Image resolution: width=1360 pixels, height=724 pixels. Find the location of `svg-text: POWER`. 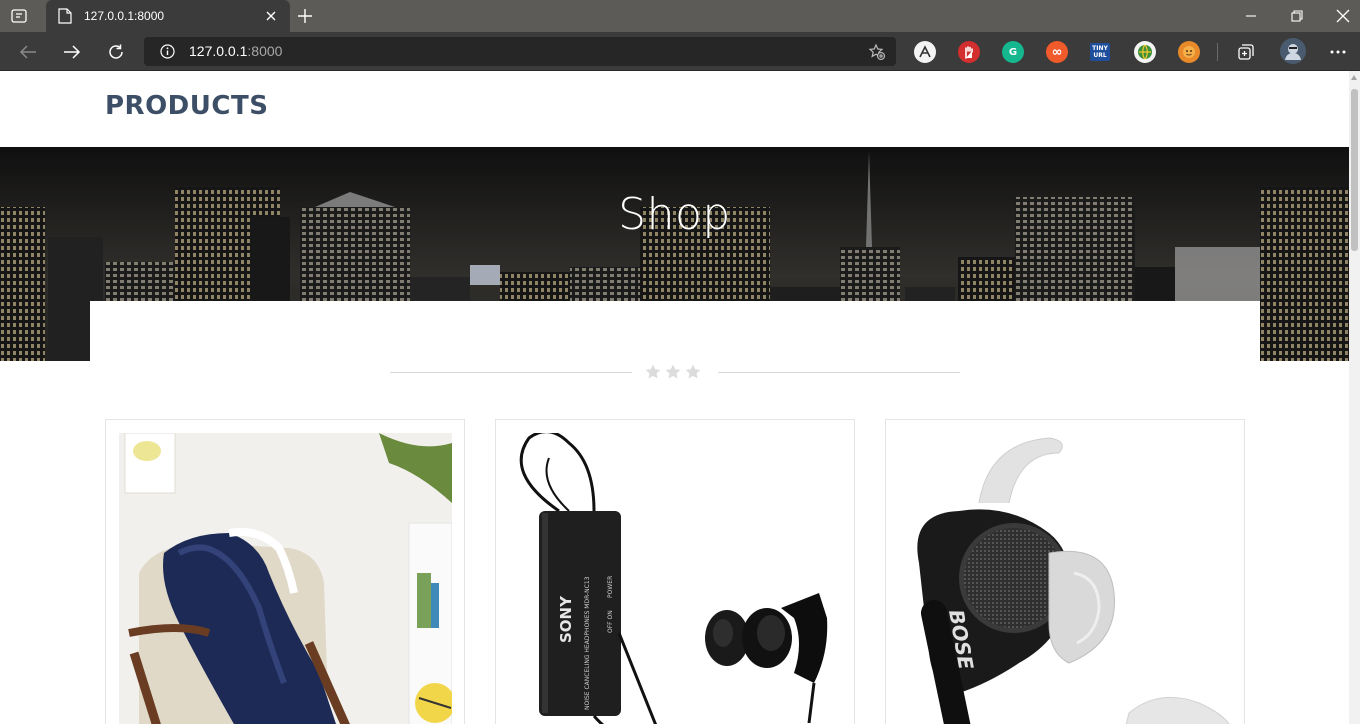

svg-text: POWER is located at coordinates (610, 587).